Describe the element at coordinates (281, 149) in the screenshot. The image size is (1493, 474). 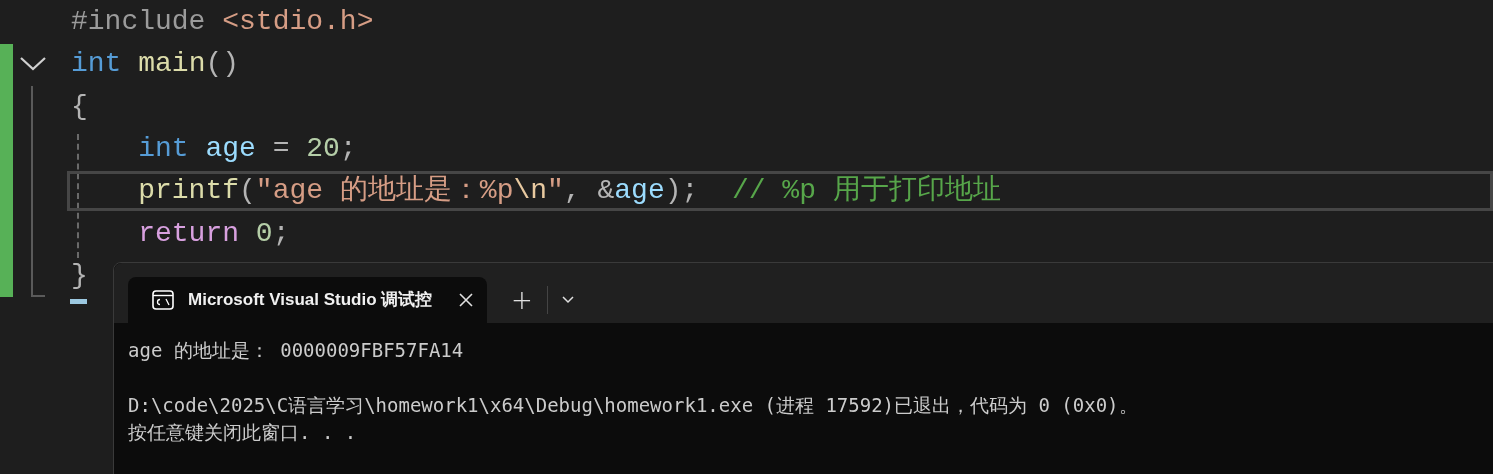
I see `code-token: =` at that location.